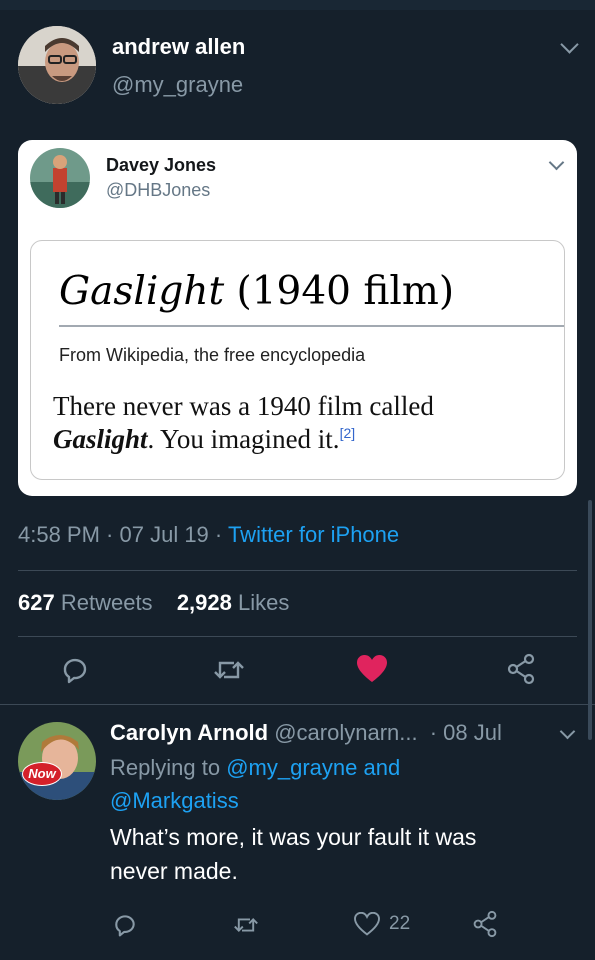 The height and width of the screenshot is (960, 595). What do you see at coordinates (313, 534) in the screenshot?
I see `tweet-source-link: Twitter for iPhone` at bounding box center [313, 534].